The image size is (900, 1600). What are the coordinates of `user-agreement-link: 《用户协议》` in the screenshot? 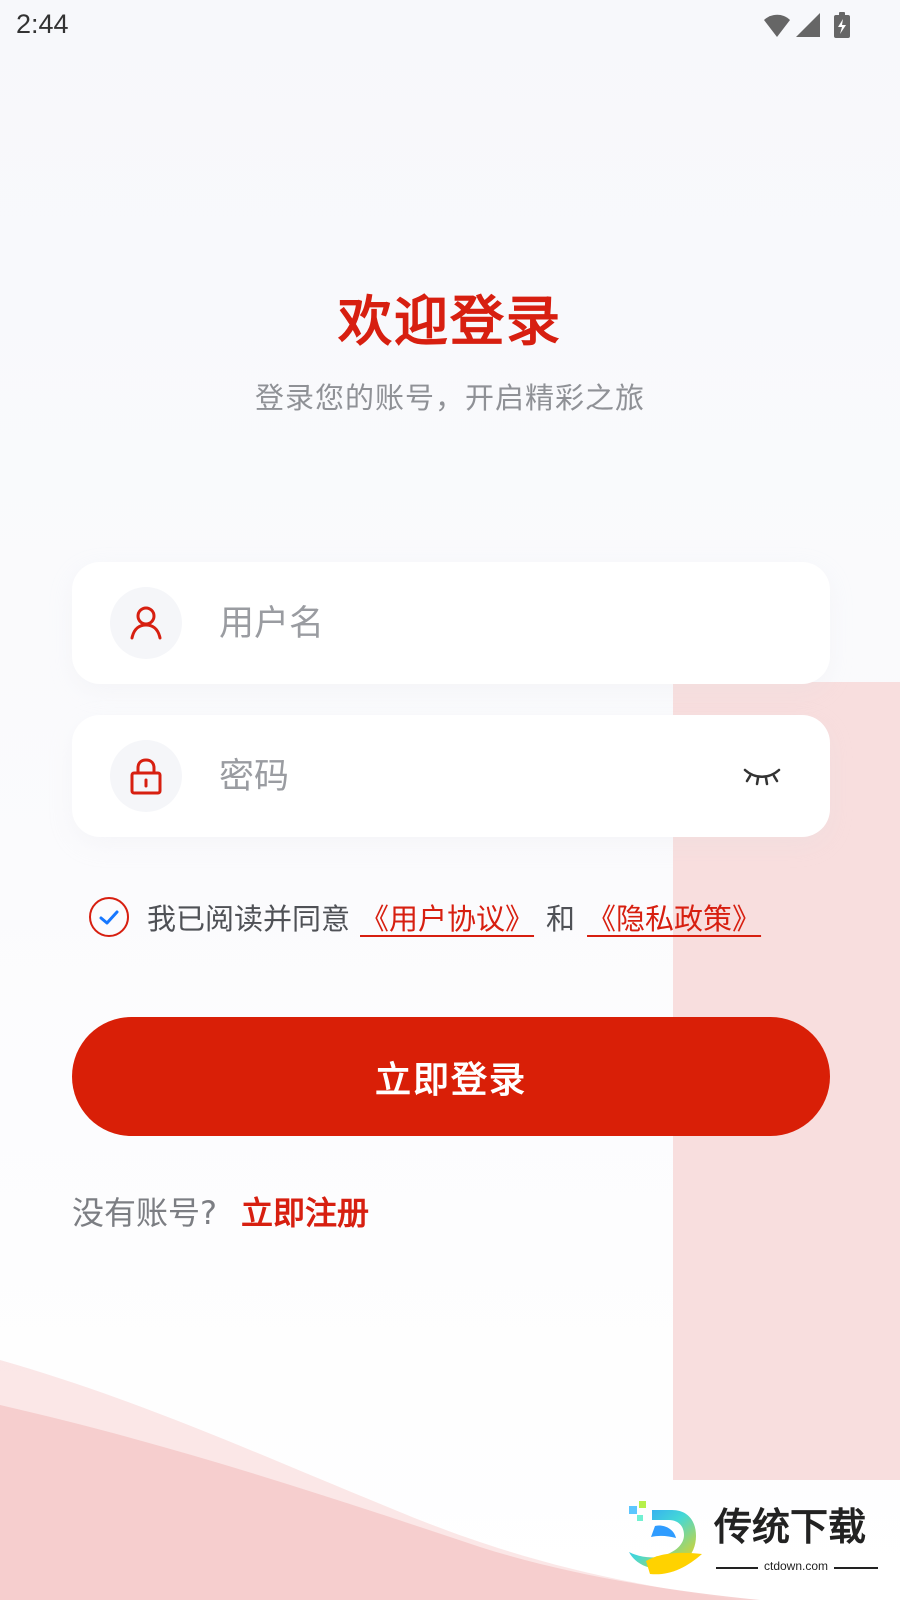 It's located at (447, 917).